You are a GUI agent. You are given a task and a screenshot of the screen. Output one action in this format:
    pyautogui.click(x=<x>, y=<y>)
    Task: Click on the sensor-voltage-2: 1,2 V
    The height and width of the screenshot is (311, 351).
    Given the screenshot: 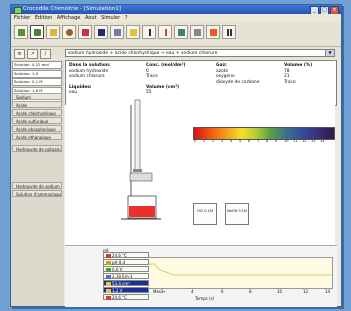 What is the action you would take?
    pyautogui.click(x=126, y=290)
    